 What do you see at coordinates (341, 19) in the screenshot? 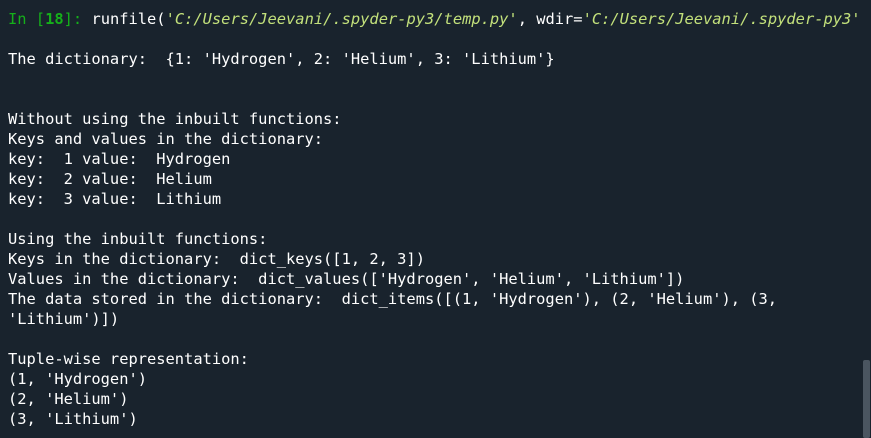
I see `runfile-path-string: 'C:/Users/Jeevani/.spyder-py3/temp.py'` at bounding box center [341, 19].